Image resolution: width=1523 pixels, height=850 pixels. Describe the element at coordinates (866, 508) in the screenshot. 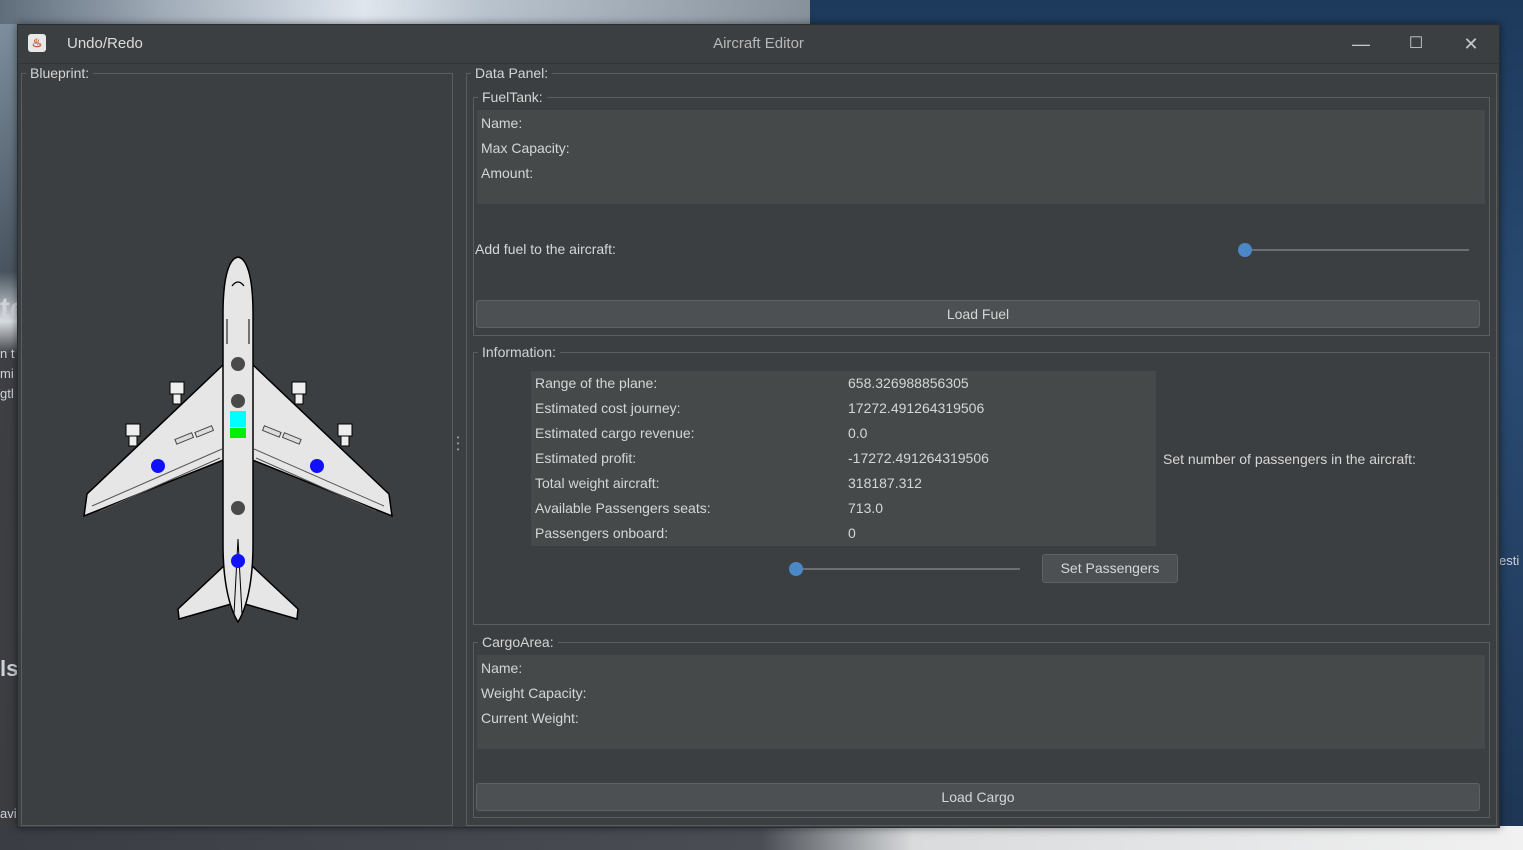

I see `info-row-value: 713.0` at that location.